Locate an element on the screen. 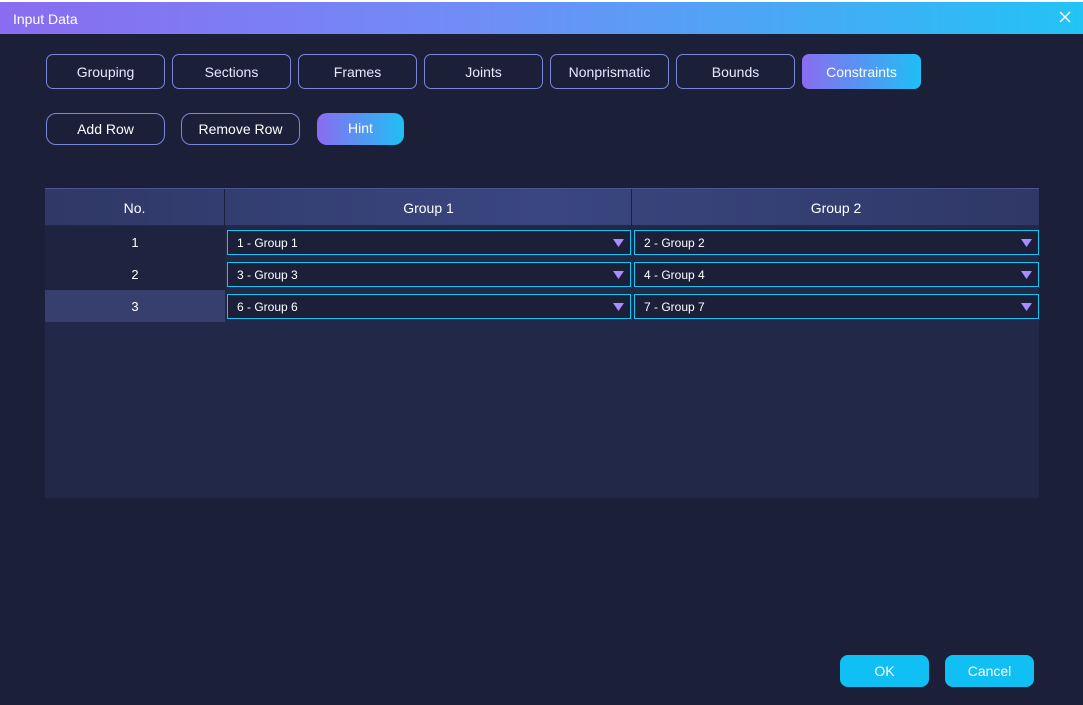  add-row-button: Add Row is located at coordinates (105, 129).